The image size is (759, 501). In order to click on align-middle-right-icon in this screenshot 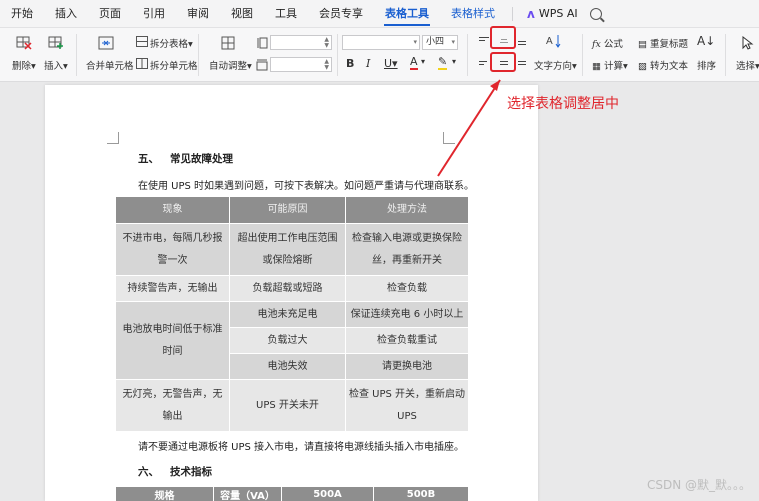, I will do `click(523, 64)`.